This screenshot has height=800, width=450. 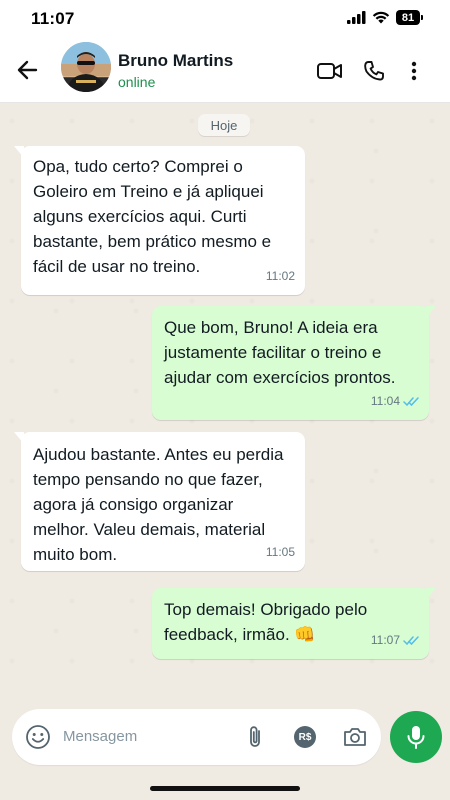 What do you see at coordinates (196, 737) in the screenshot?
I see `message-composer: Mensagem R$` at bounding box center [196, 737].